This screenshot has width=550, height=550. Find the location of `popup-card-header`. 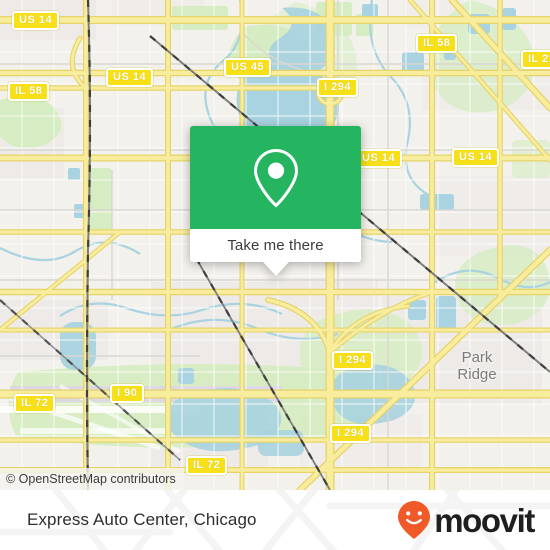

popup-card-header is located at coordinates (275, 177).